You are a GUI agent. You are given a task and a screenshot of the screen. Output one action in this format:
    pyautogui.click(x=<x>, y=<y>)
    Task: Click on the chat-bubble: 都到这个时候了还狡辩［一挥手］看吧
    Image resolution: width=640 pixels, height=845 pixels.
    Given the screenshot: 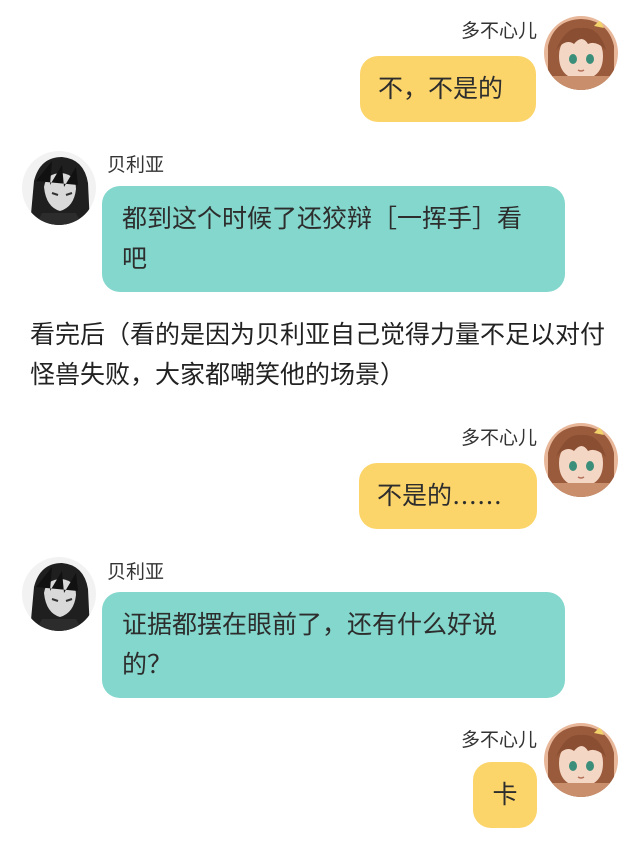 What is the action you would take?
    pyautogui.click(x=333, y=239)
    